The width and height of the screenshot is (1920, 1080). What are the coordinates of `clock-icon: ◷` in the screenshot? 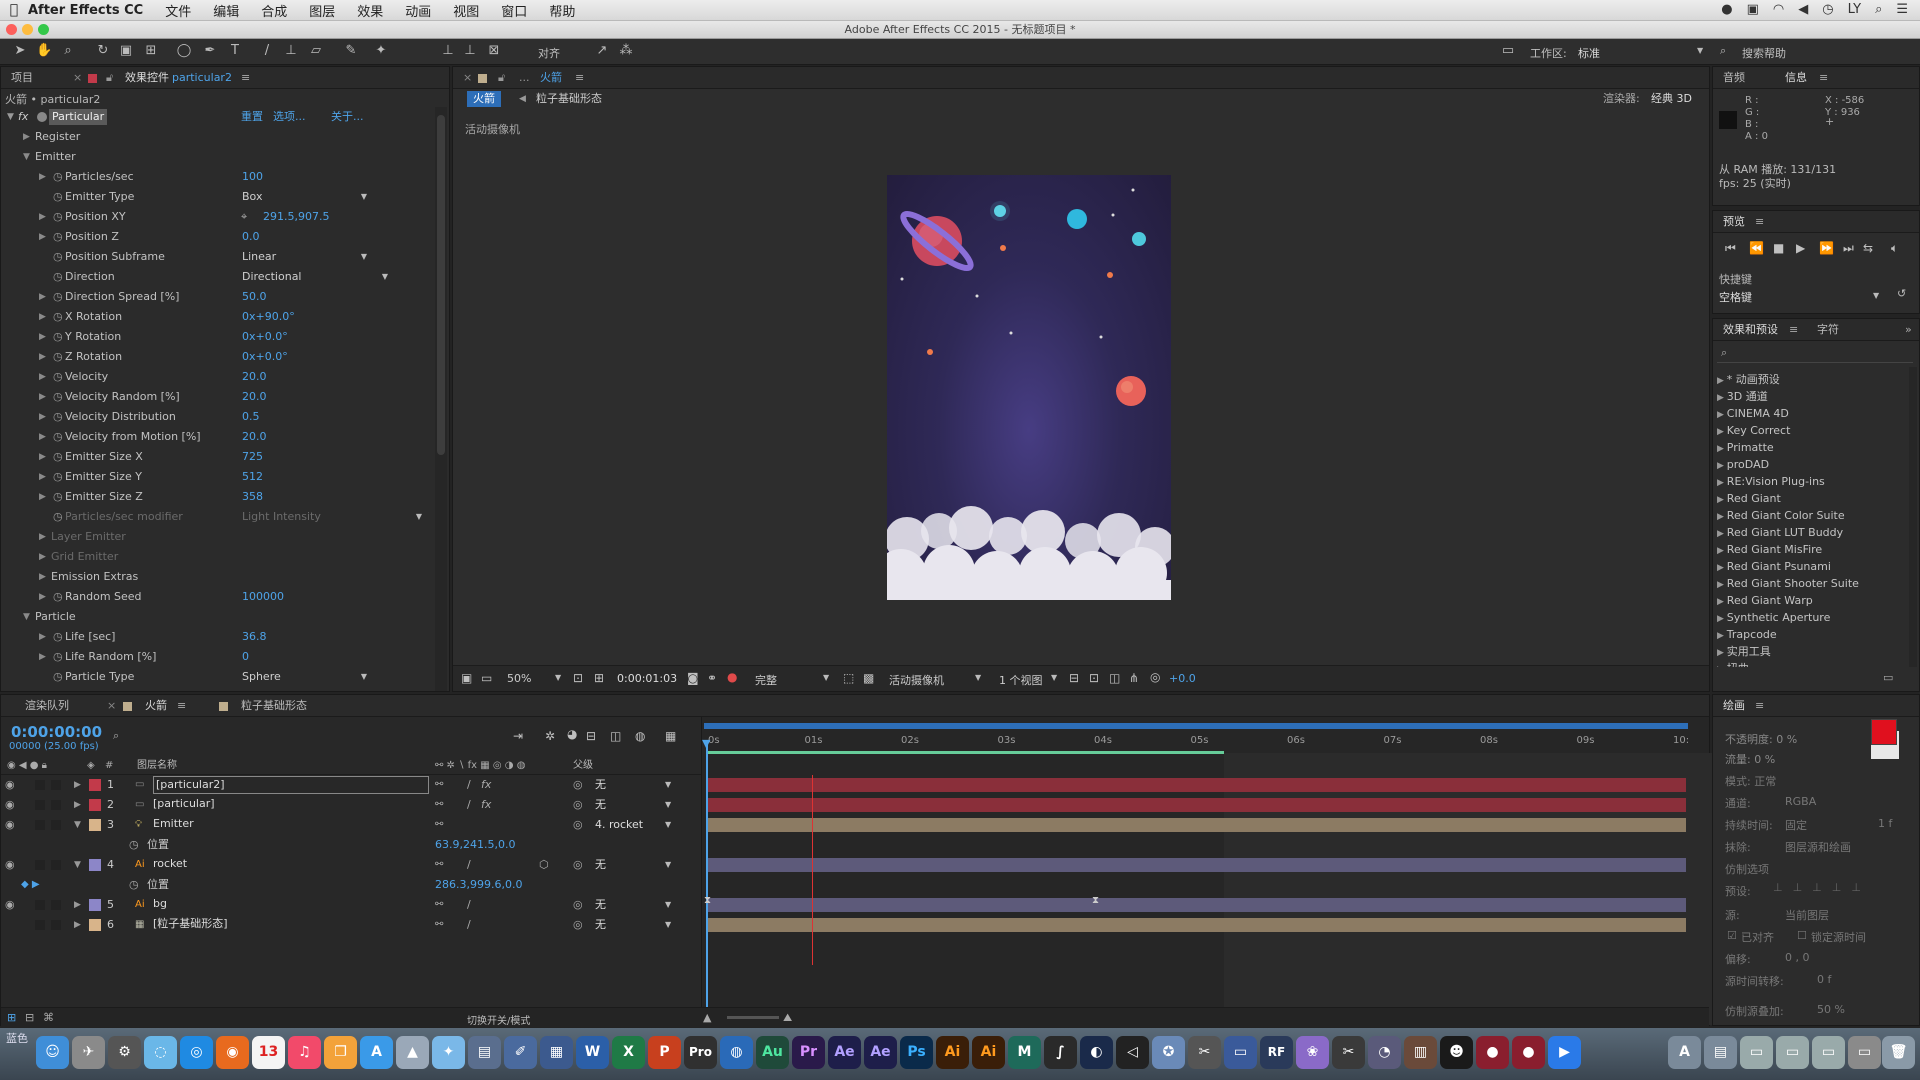 It's located at (1827, 9).